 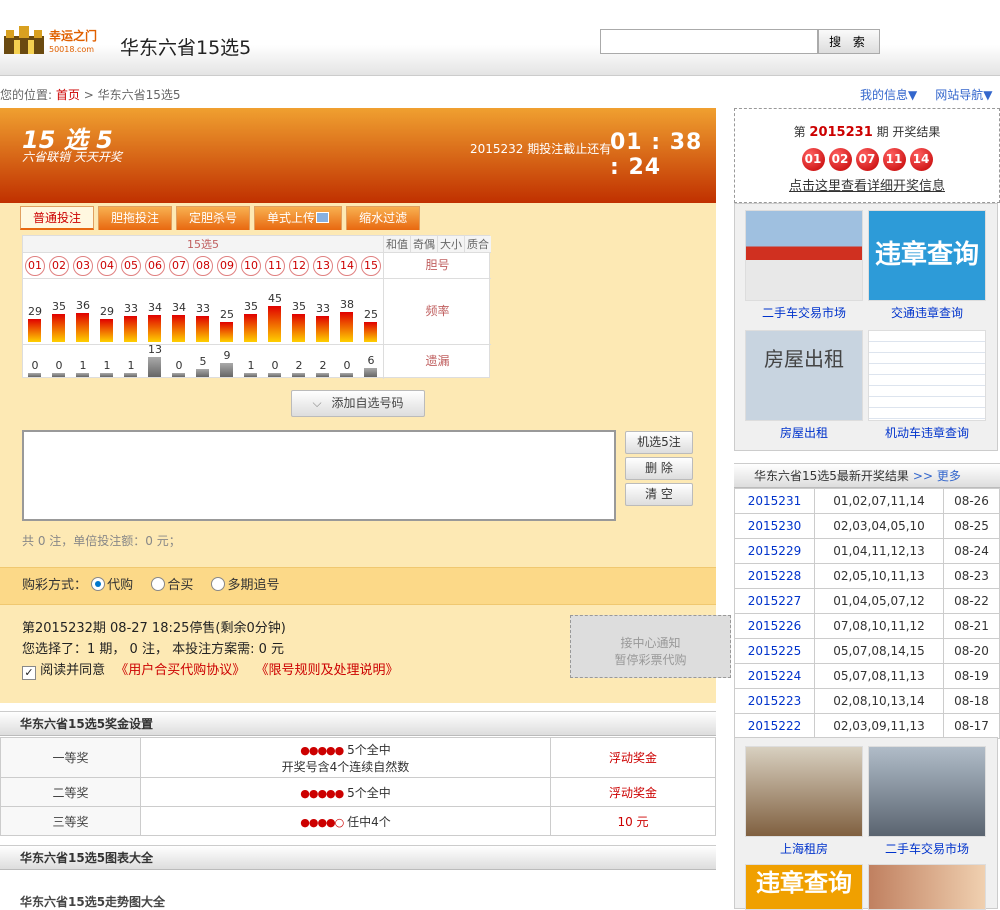 I want to click on ad-house-rent: 房屋出租, so click(x=804, y=375).